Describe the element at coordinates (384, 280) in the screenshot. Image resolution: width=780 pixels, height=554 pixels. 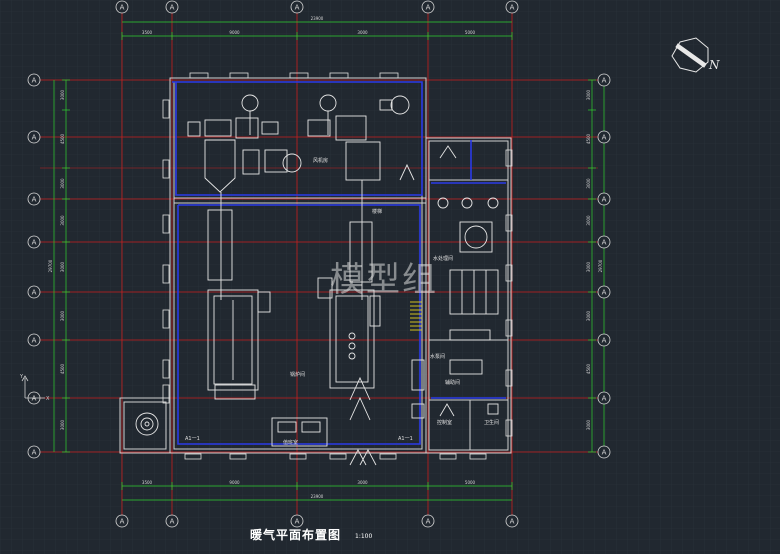
I see `watermark: 模型组` at that location.